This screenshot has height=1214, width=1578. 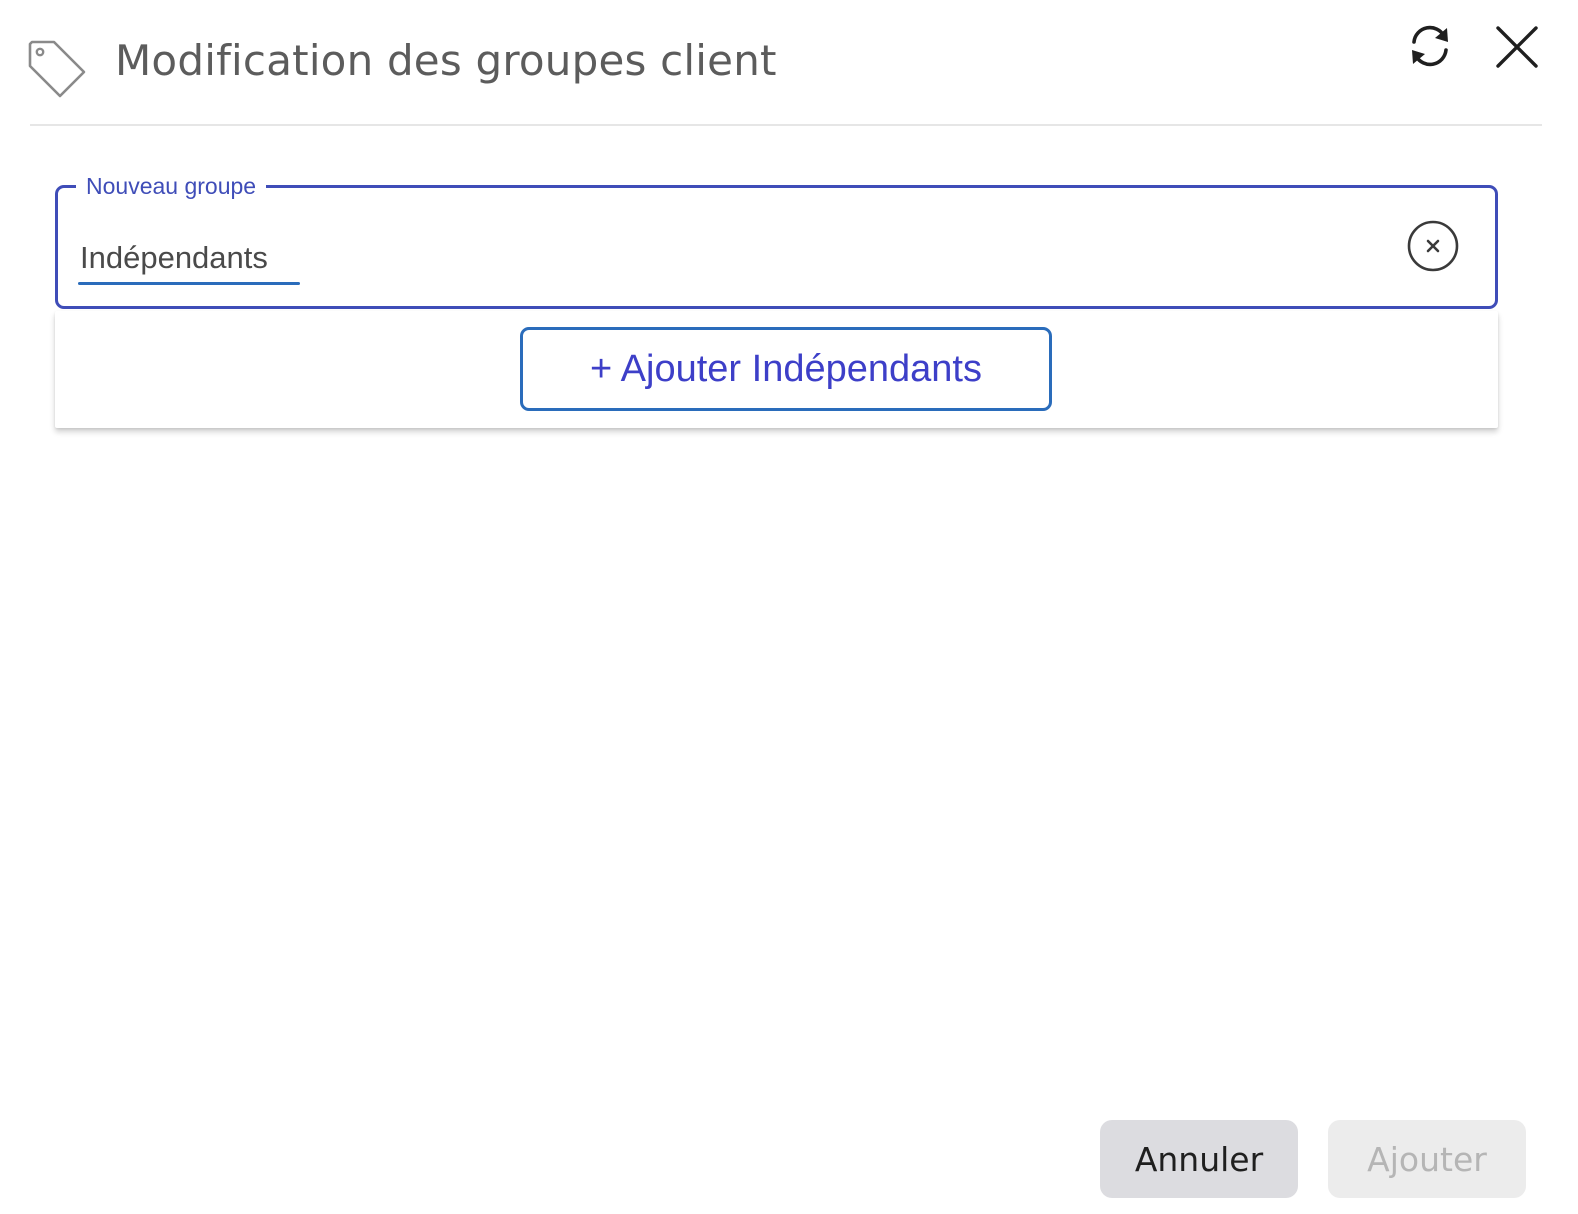 What do you see at coordinates (446, 60) in the screenshot?
I see `dialog-title: Modification des groupes client` at bounding box center [446, 60].